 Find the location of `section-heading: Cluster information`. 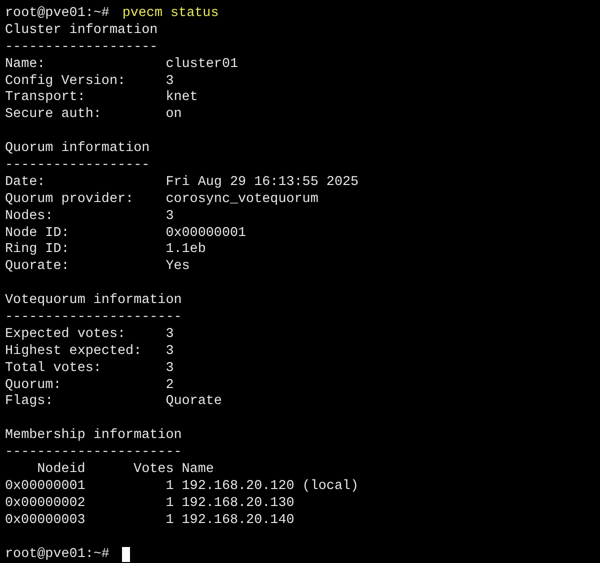

section-heading: Cluster information is located at coordinates (81, 31).